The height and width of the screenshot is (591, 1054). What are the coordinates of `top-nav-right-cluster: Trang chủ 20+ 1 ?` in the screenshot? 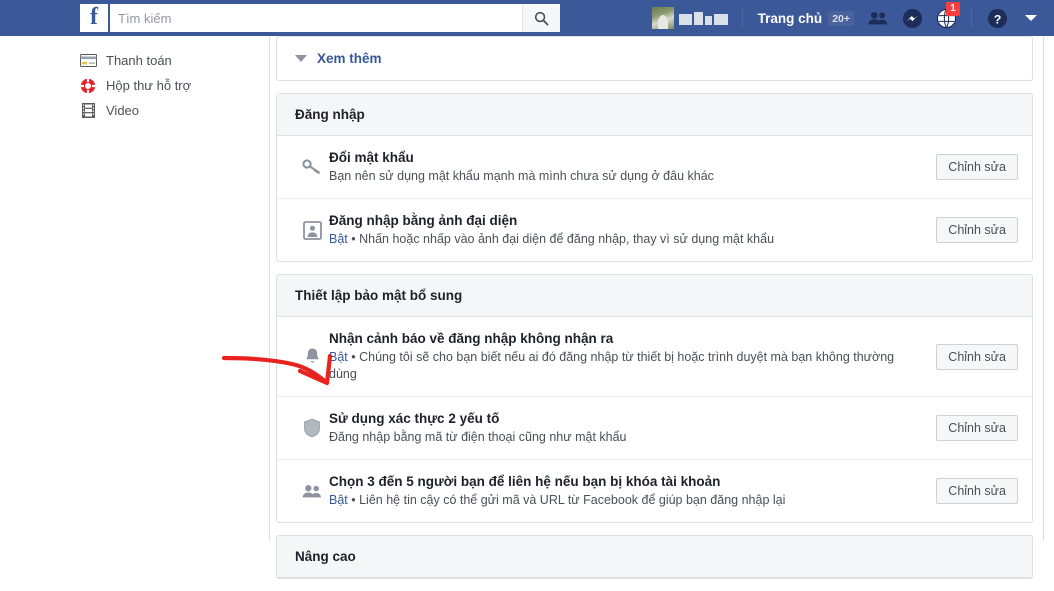 It's located at (848, 18).